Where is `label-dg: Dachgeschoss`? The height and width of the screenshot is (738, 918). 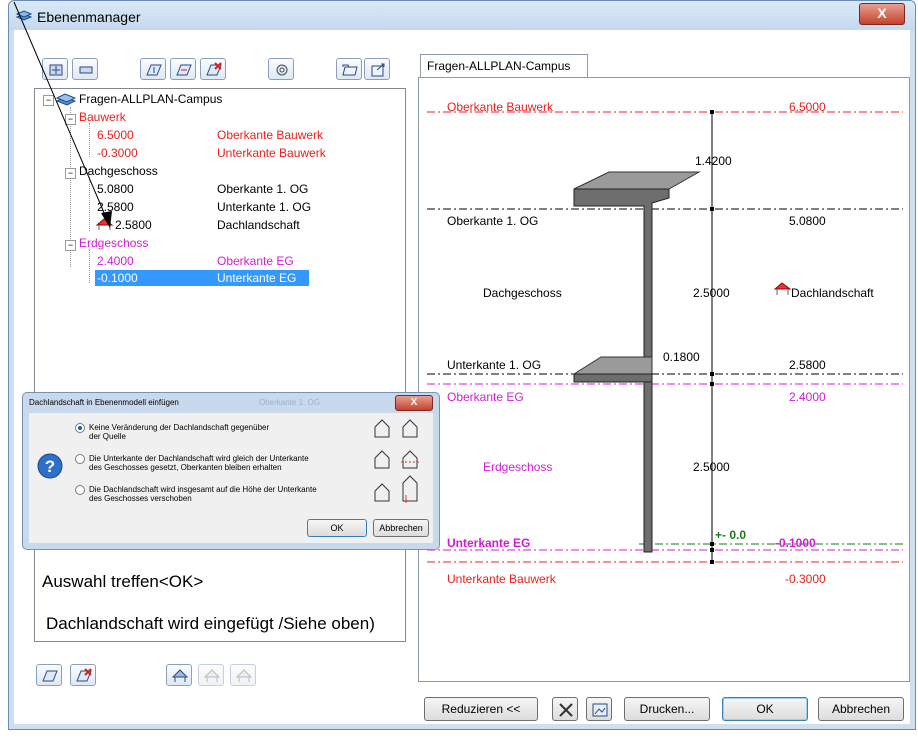
label-dg: Dachgeschoss is located at coordinates (522, 293).